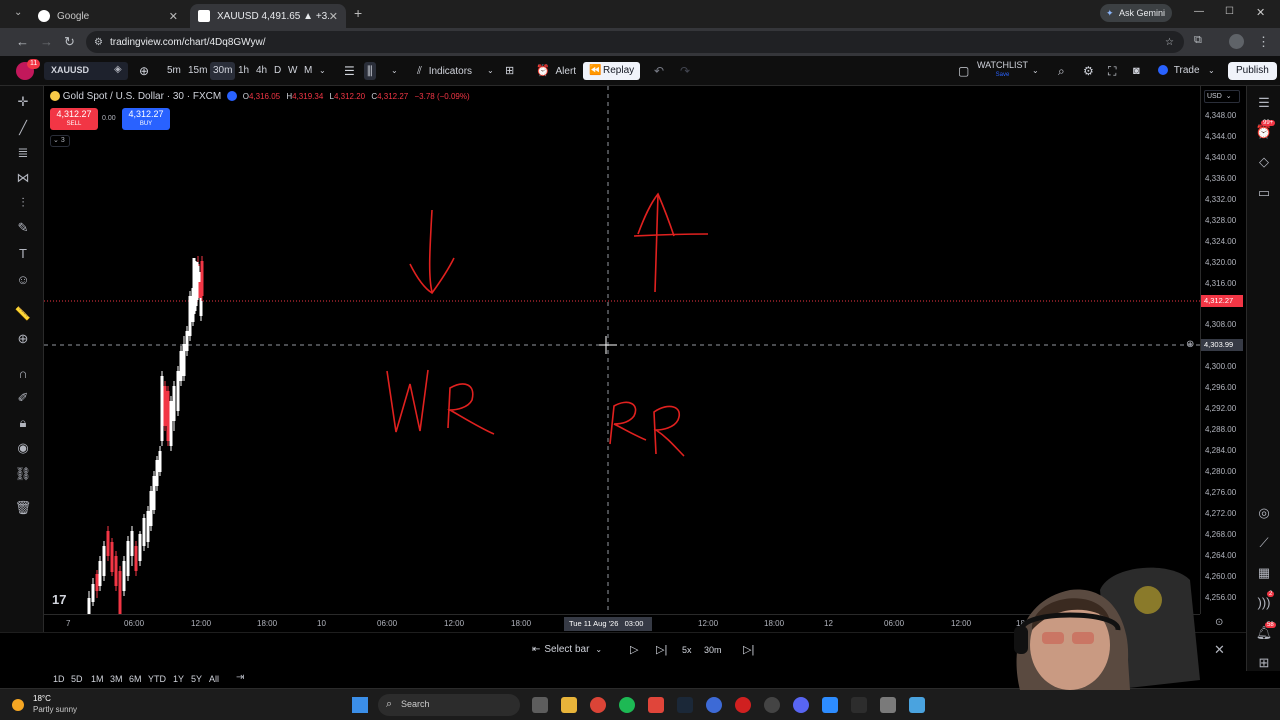 This screenshot has height=720, width=1280. What do you see at coordinates (830, 705) in the screenshot?
I see `zoom-icon` at bounding box center [830, 705].